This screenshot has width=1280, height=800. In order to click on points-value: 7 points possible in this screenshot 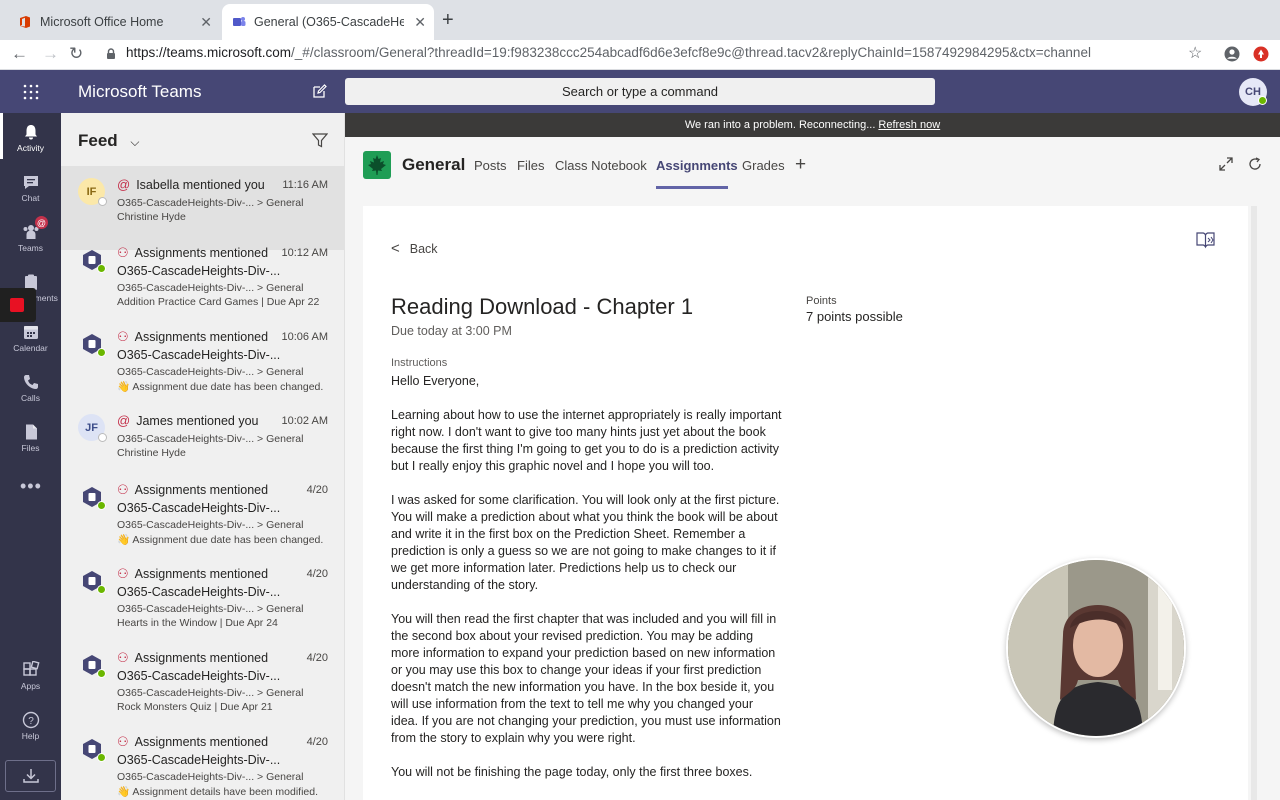, I will do `click(854, 316)`.